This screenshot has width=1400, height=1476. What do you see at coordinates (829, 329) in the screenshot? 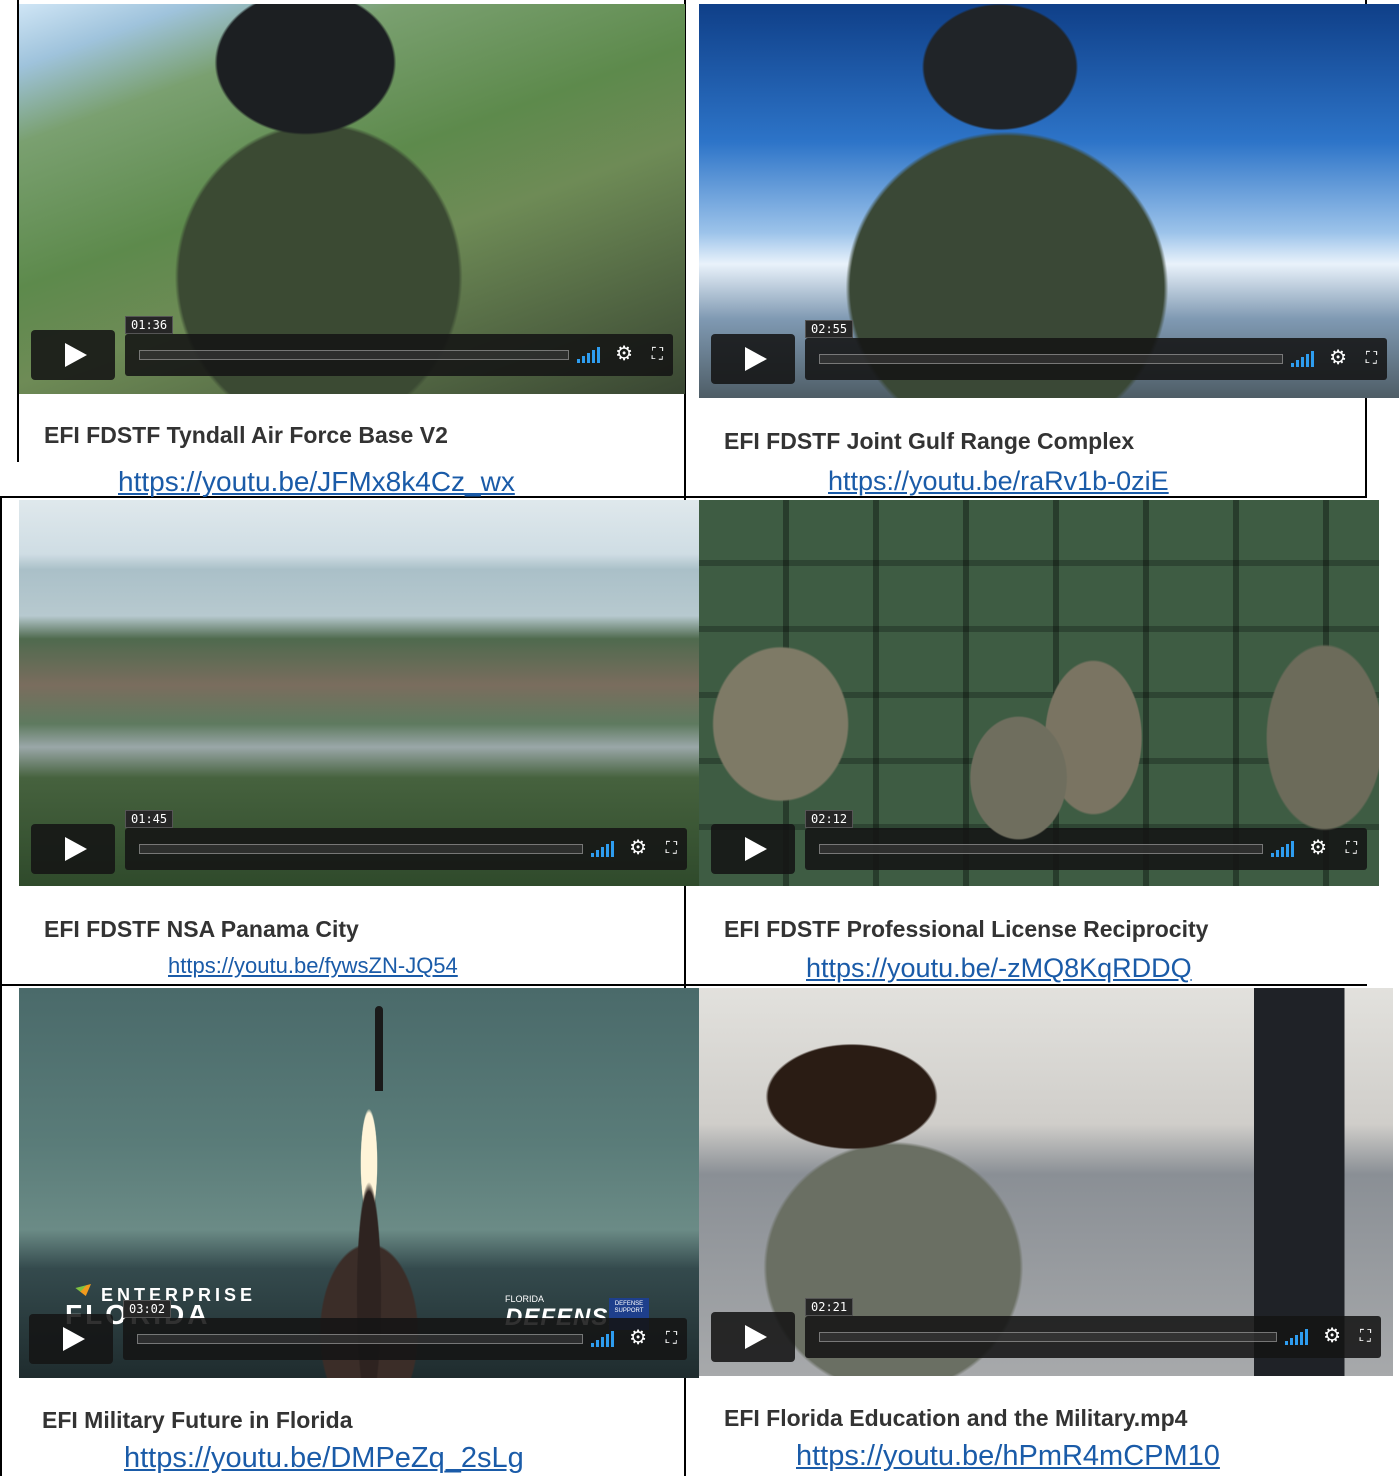
I see `time-badge: 02:55` at bounding box center [829, 329].